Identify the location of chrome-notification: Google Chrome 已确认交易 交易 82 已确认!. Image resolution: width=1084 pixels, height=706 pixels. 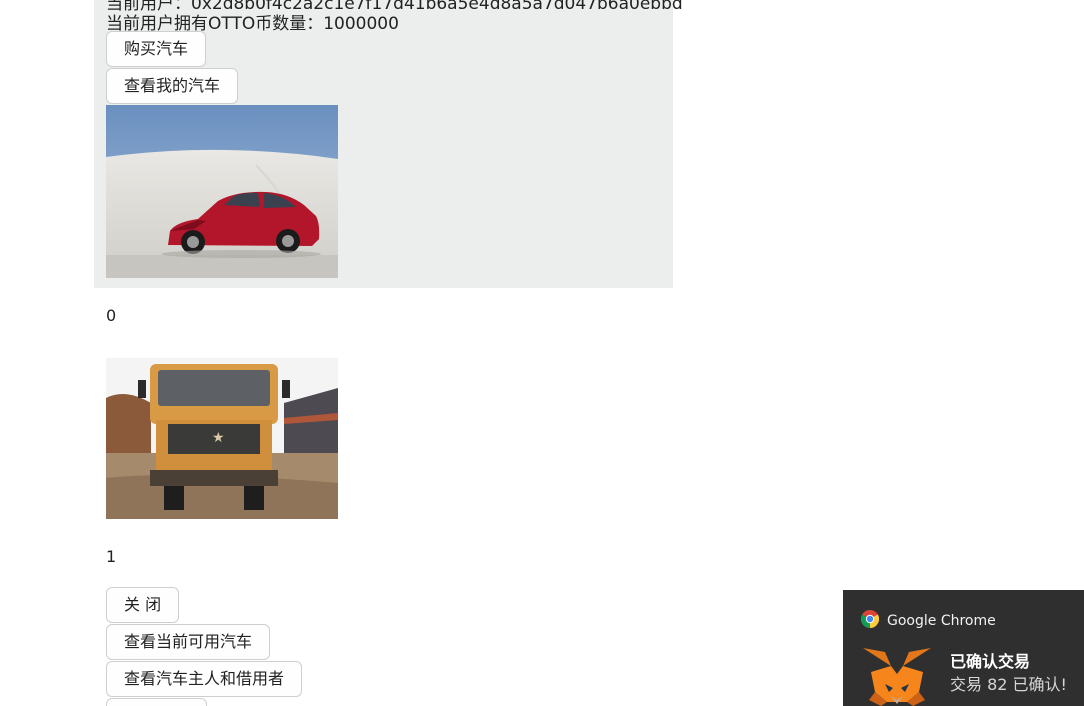
(963, 648).